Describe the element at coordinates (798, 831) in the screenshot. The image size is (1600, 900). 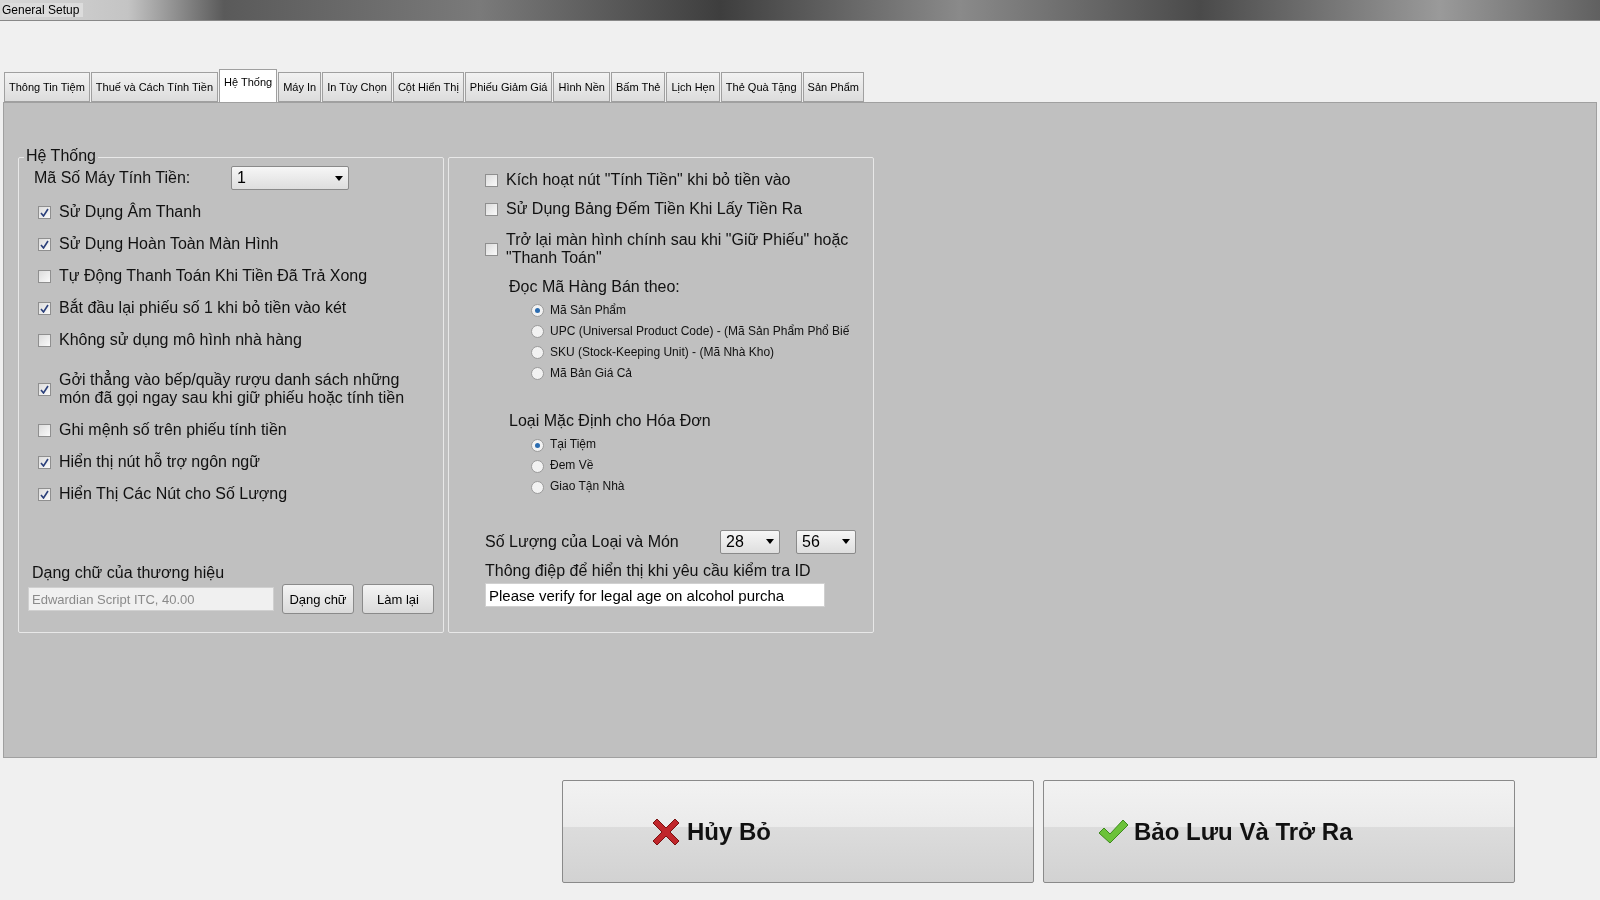
I see `cancel-button: Hủy Bỏ` at that location.